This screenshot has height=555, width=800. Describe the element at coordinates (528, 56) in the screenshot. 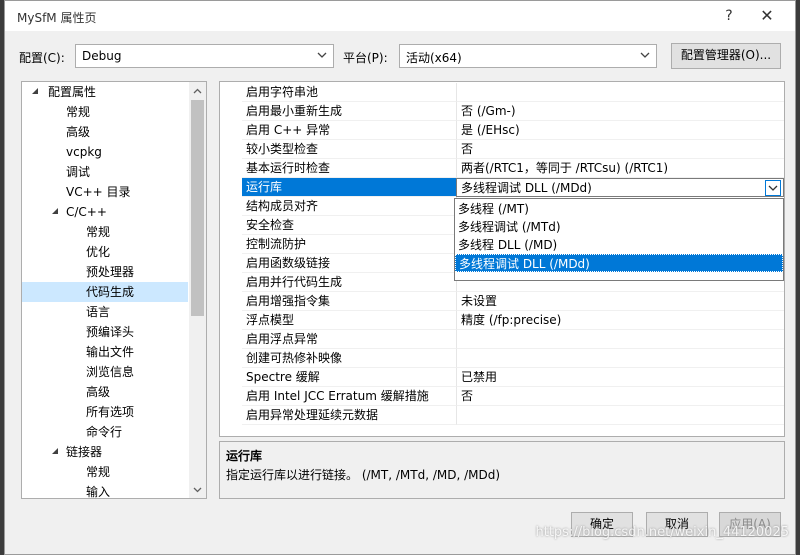

I see `platform-select: 活动(x64)` at that location.